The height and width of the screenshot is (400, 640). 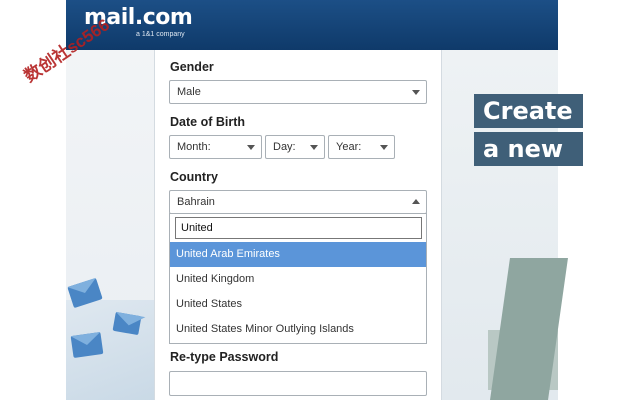 I want to click on country-label: Country, so click(x=194, y=177).